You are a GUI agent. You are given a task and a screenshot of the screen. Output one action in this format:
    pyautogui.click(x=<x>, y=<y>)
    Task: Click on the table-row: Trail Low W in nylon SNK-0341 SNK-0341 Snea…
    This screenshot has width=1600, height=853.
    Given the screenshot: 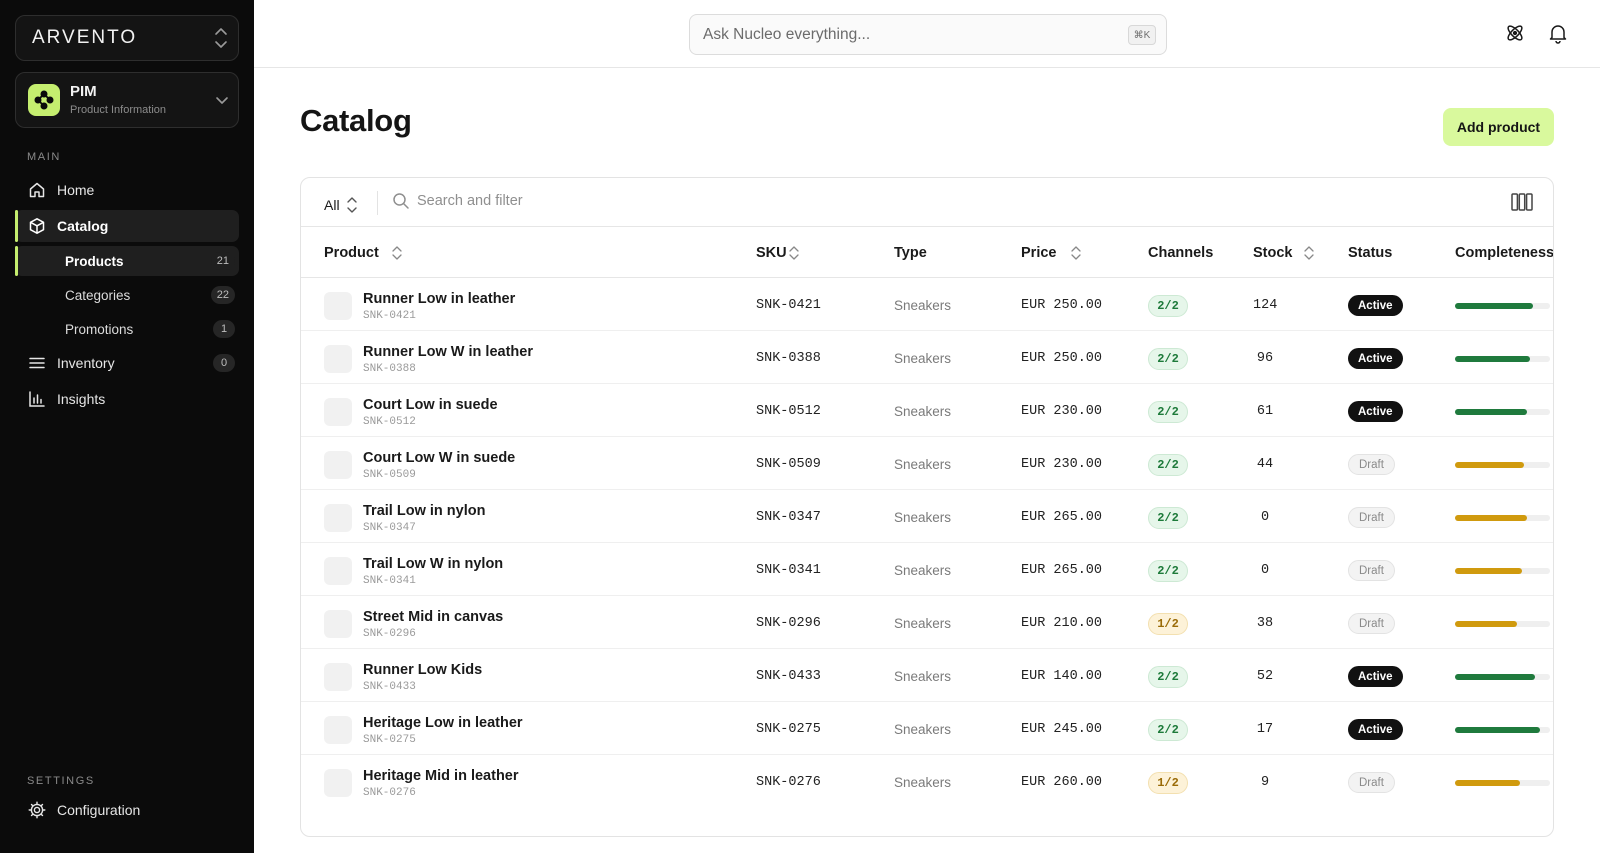 What is the action you would take?
    pyautogui.click(x=927, y=569)
    